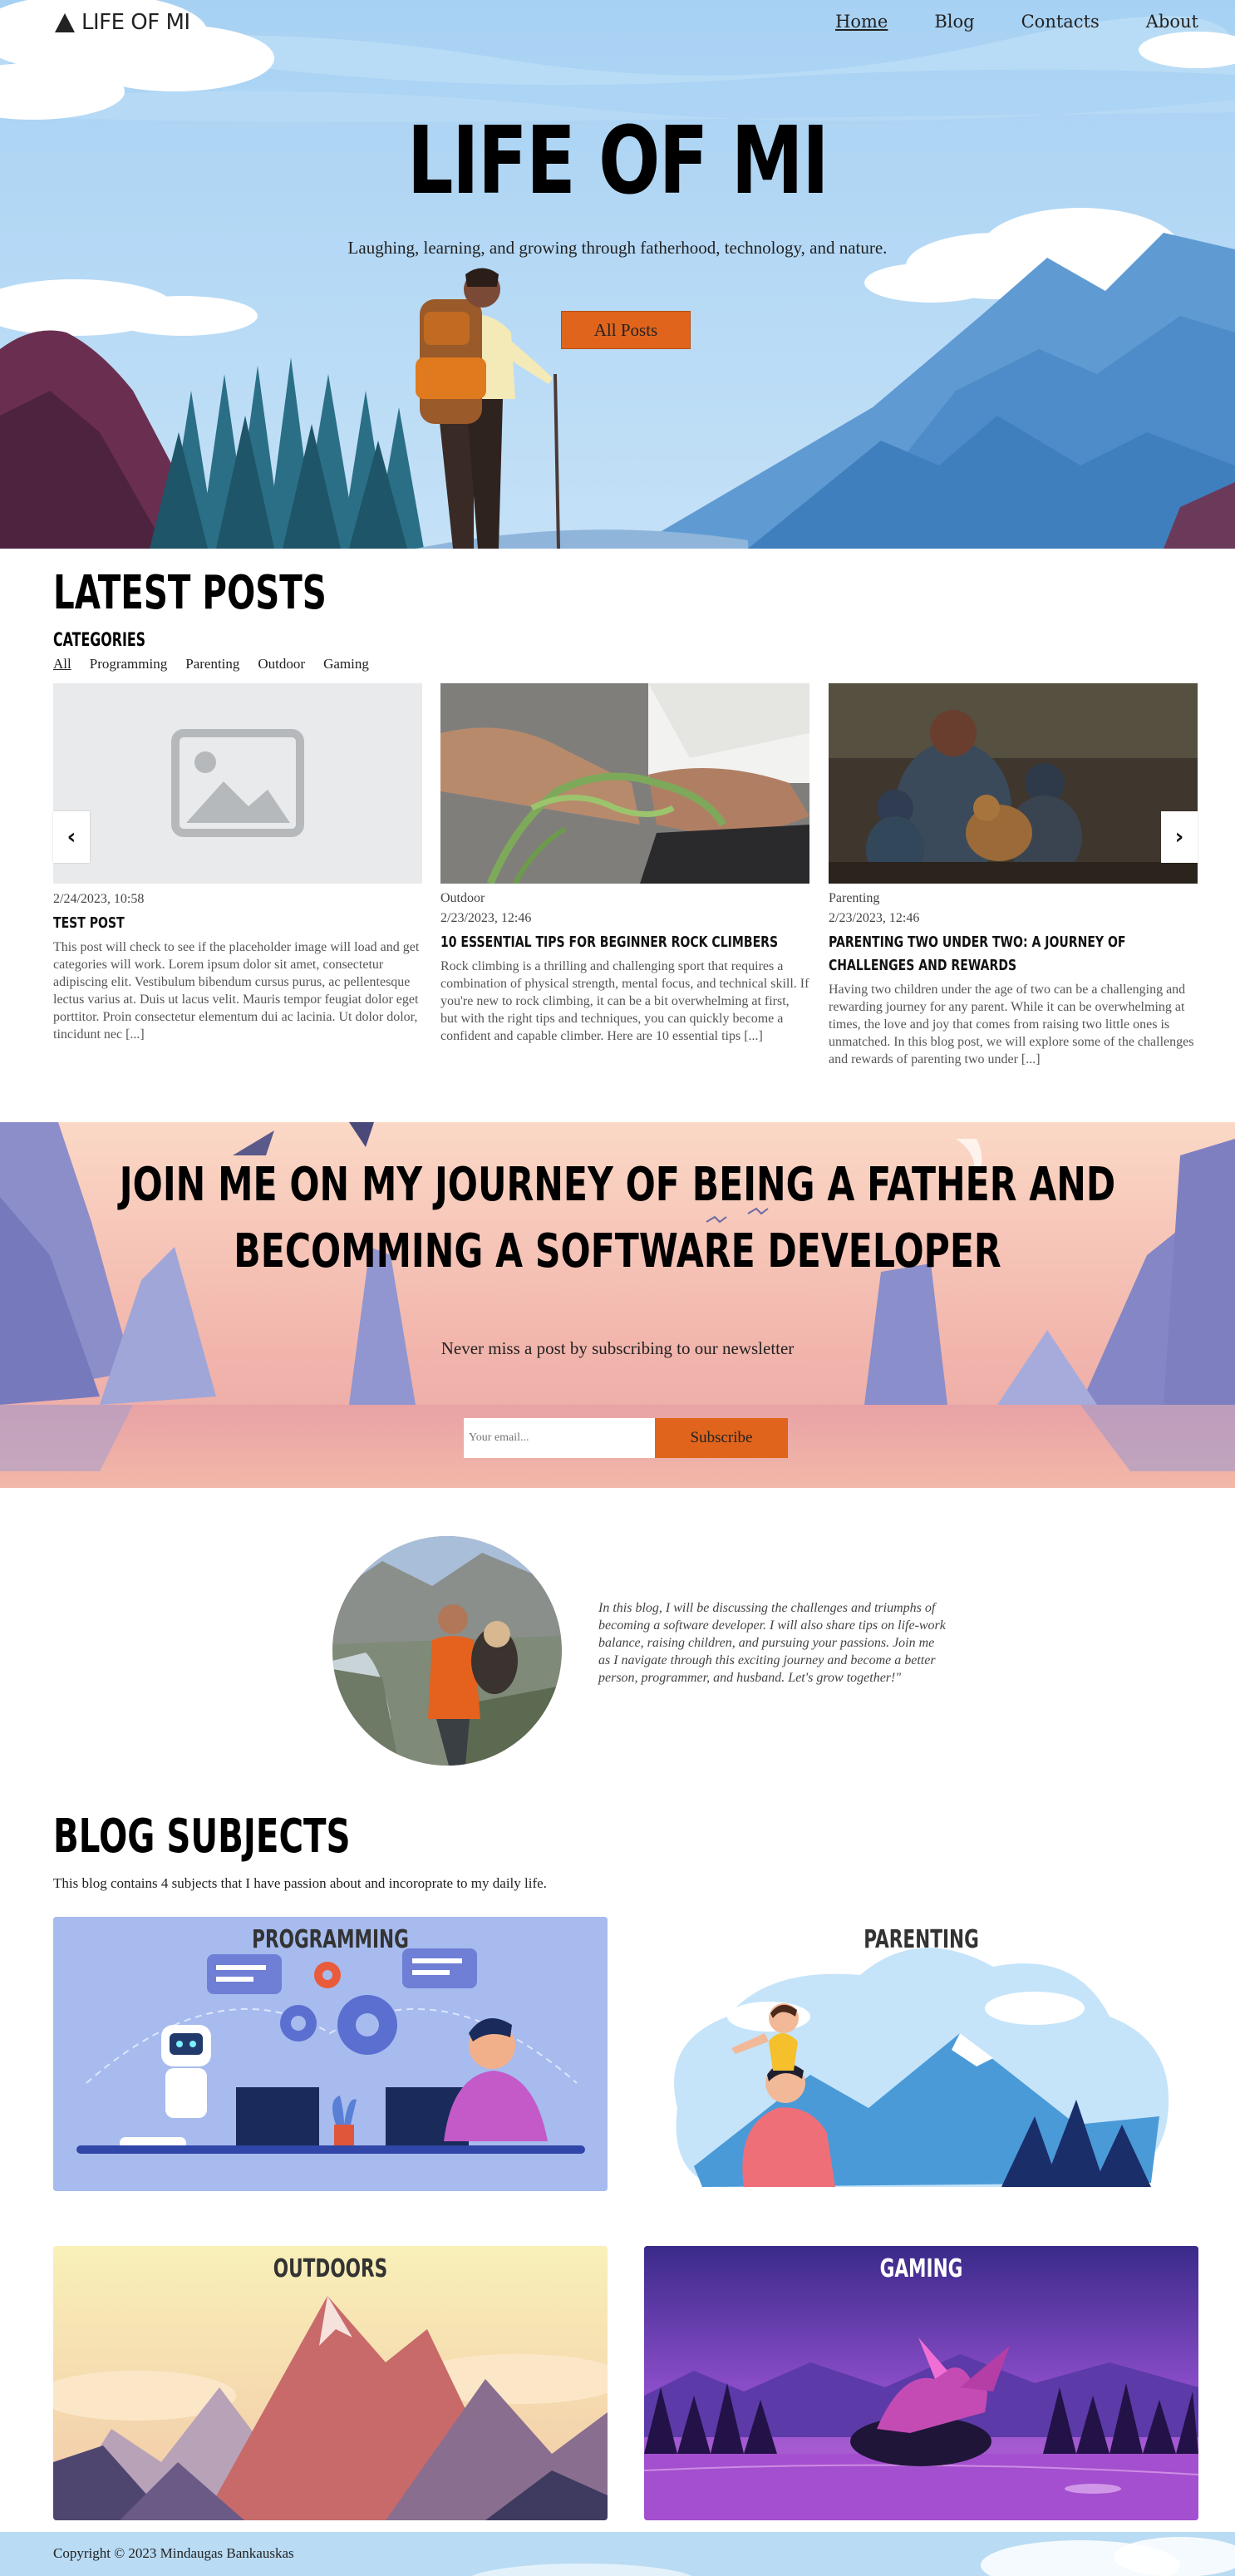 Image resolution: width=1235 pixels, height=2576 pixels. Describe the element at coordinates (62, 664) in the screenshot. I see `category-all: All` at that location.